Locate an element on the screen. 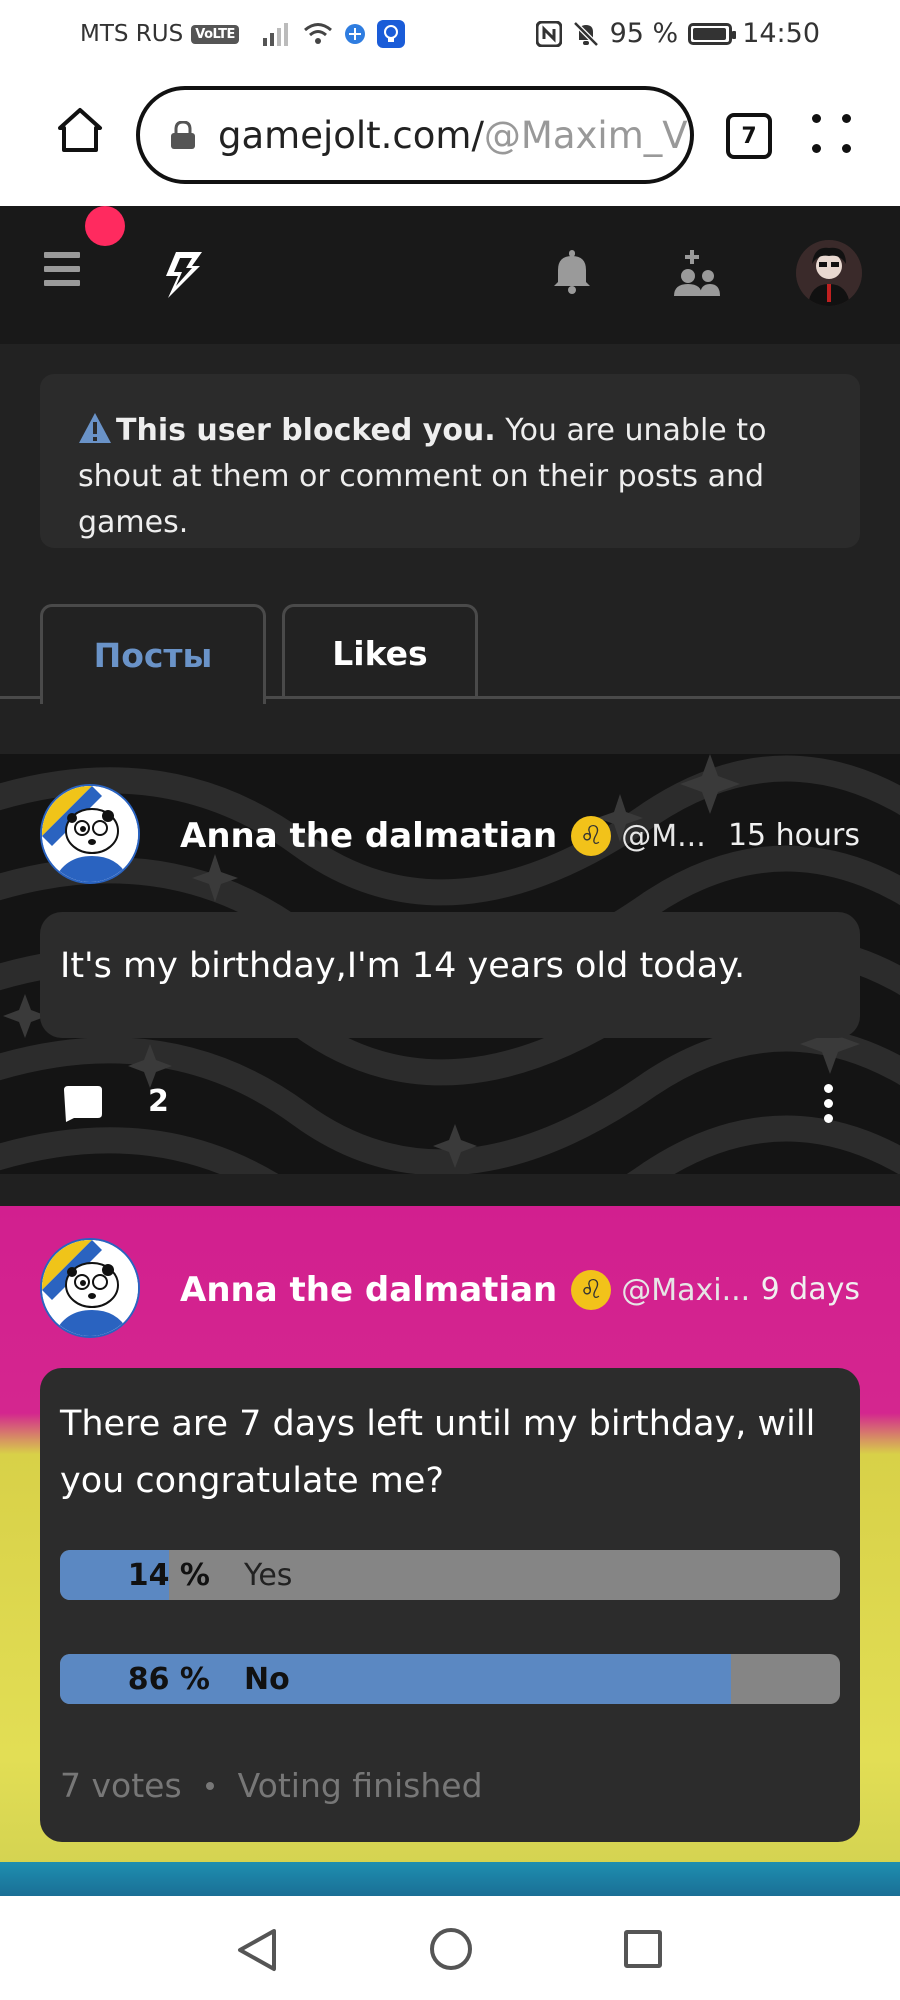 The height and width of the screenshot is (2000, 900). separator-dot is located at coordinates (209, 1785).